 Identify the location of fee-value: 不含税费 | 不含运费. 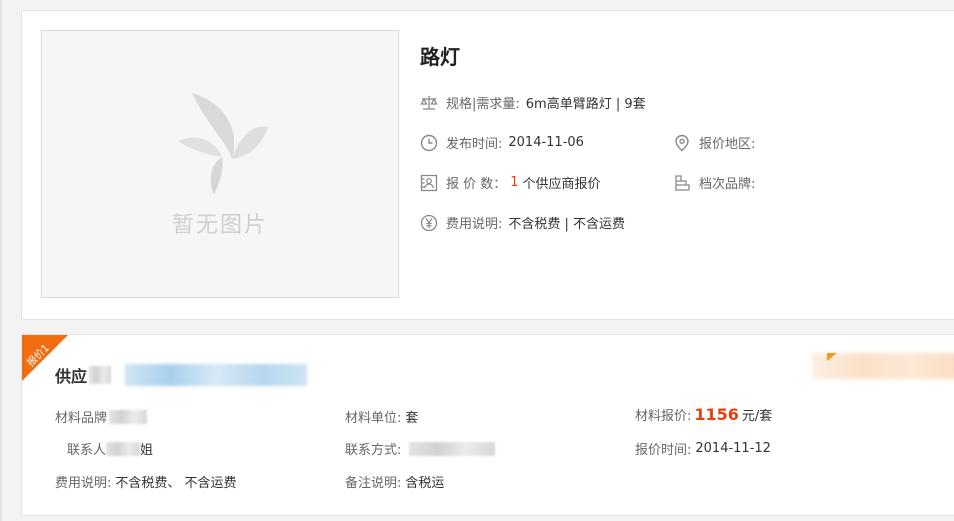
(567, 224).